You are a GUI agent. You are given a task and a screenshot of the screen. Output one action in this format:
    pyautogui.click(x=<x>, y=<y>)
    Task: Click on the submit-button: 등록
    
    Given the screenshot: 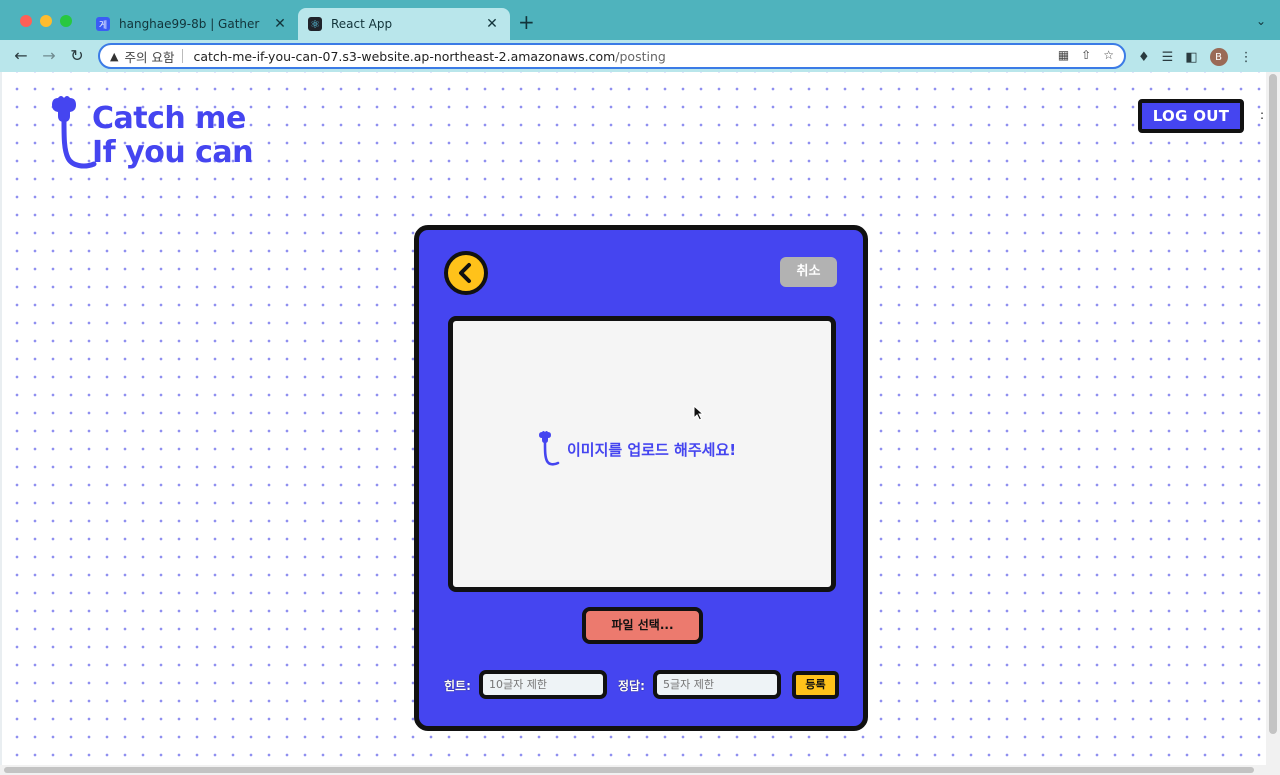 What is the action you would take?
    pyautogui.click(x=815, y=685)
    